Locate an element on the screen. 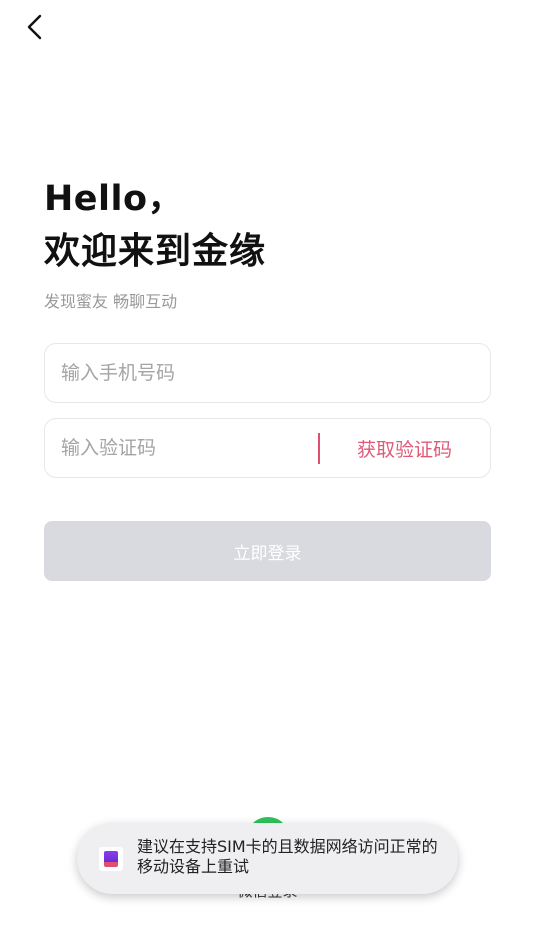  field-divider is located at coordinates (319, 448).